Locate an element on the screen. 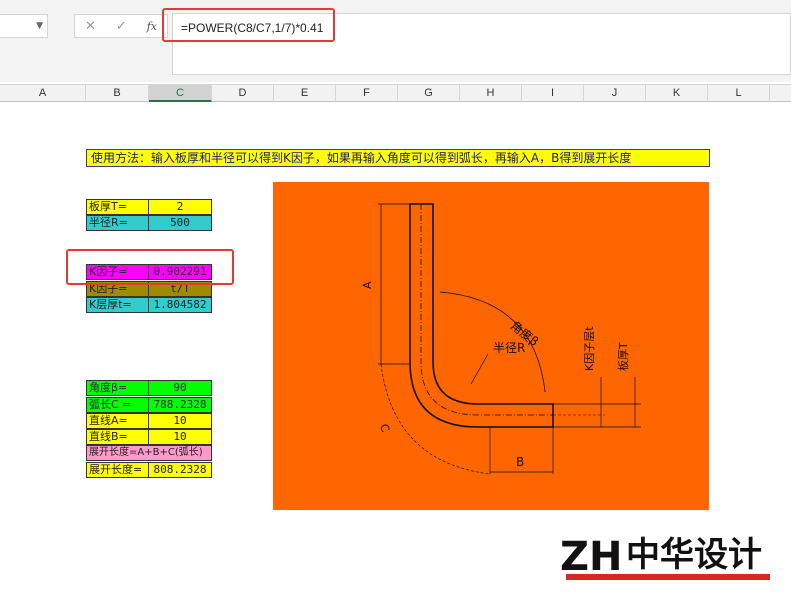 The height and width of the screenshot is (600, 791). neutral-axis-line is located at coordinates (486, 310).